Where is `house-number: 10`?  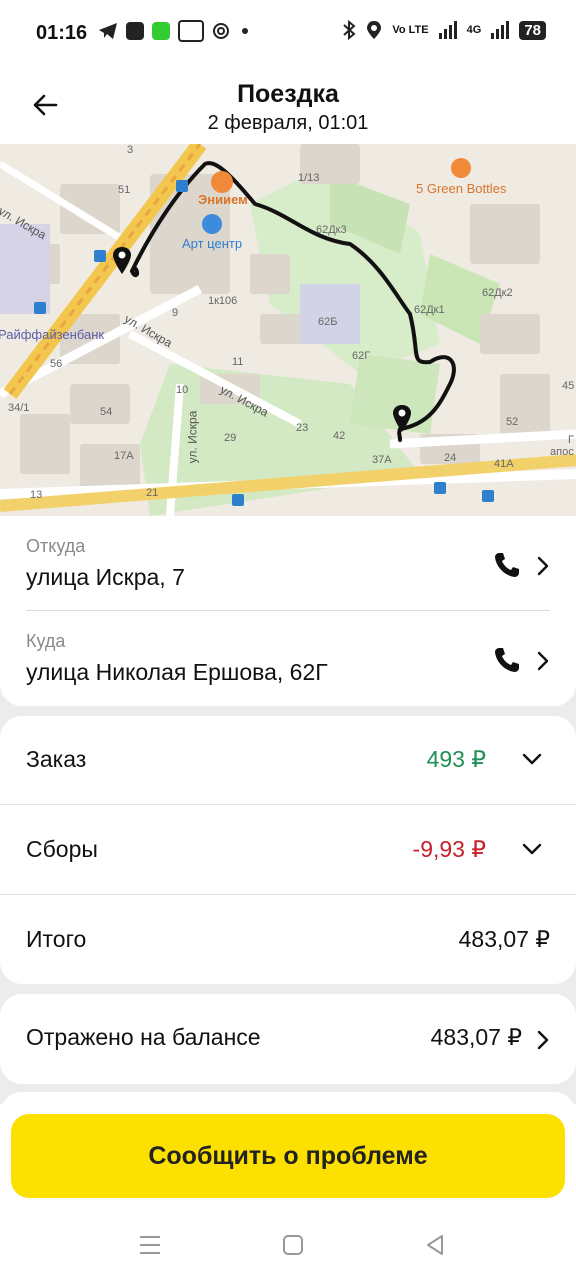 house-number: 10 is located at coordinates (182, 390).